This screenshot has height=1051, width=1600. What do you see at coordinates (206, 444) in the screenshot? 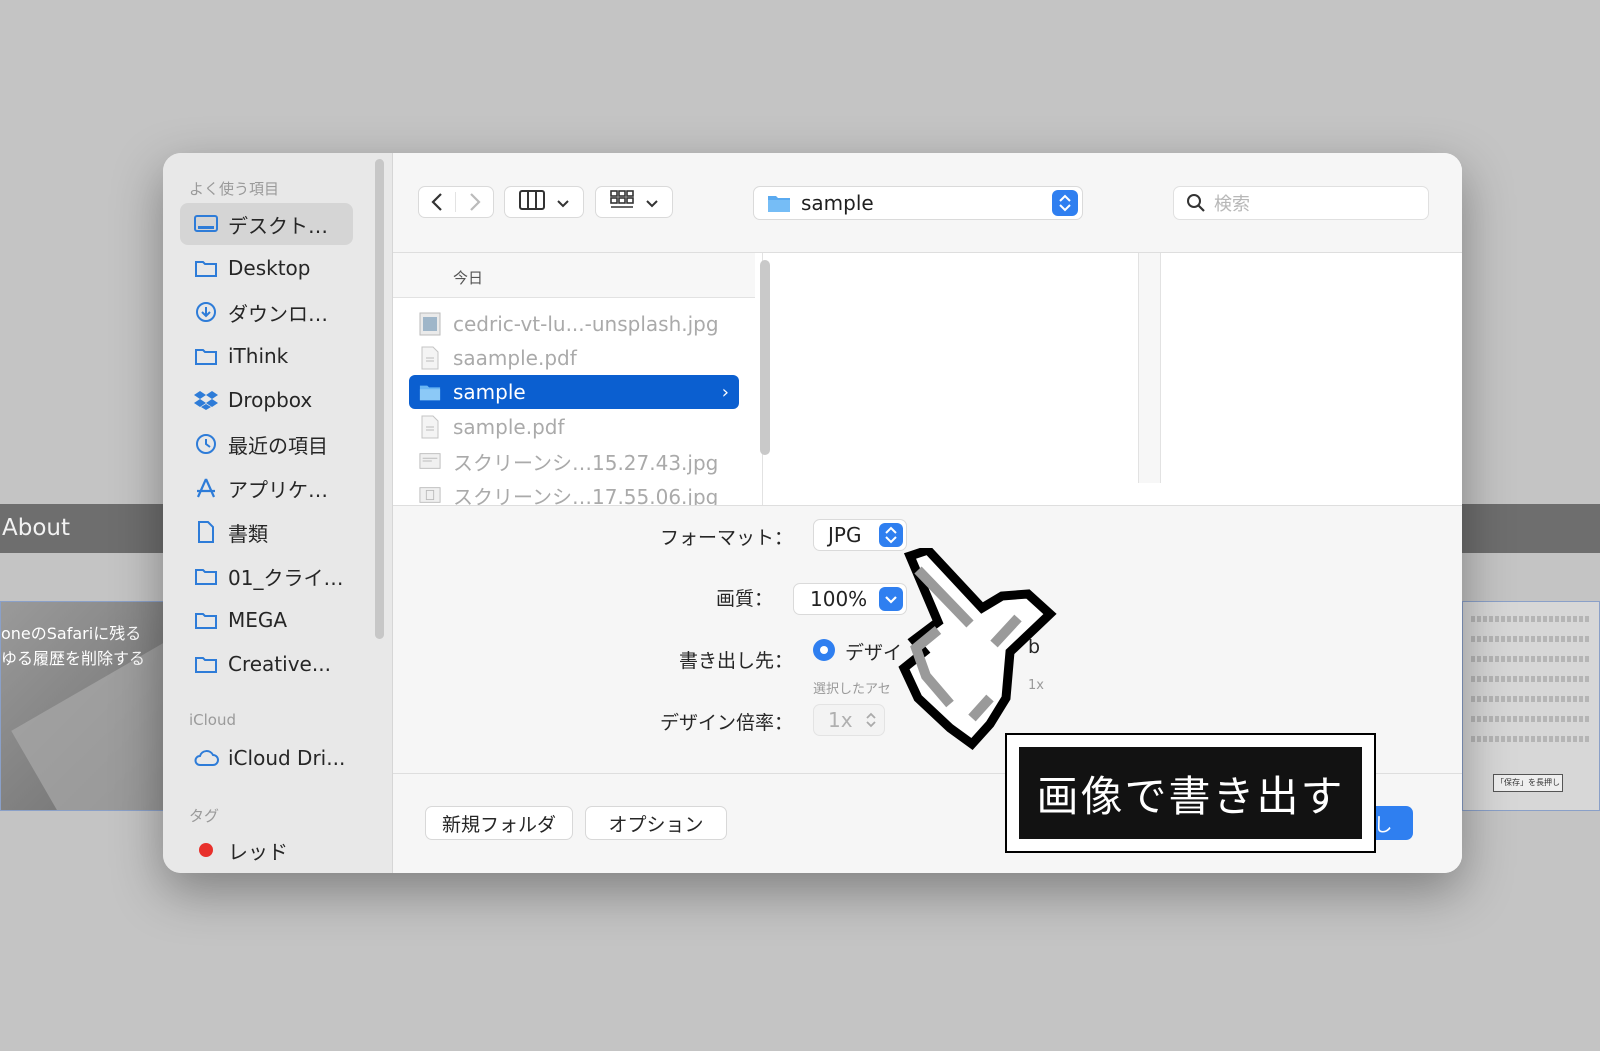
I see `clock-icon` at bounding box center [206, 444].